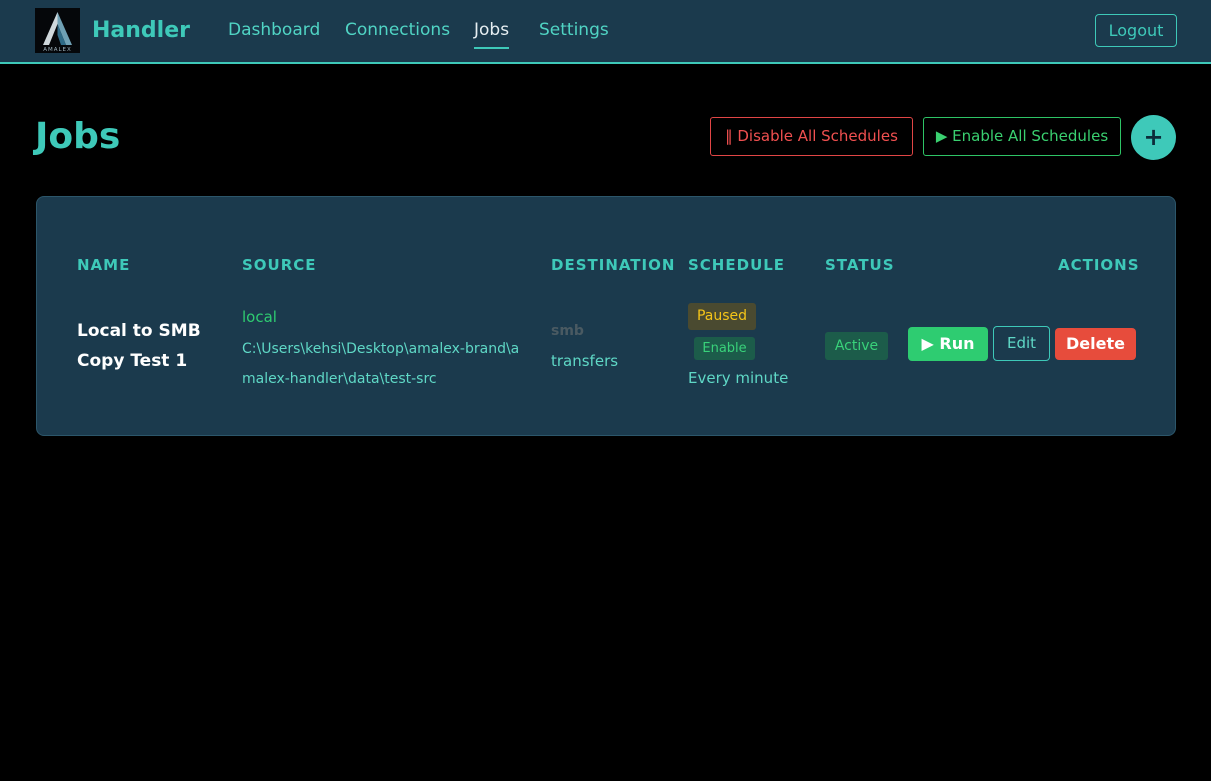  I want to click on app-brand: Handler, so click(141, 31).